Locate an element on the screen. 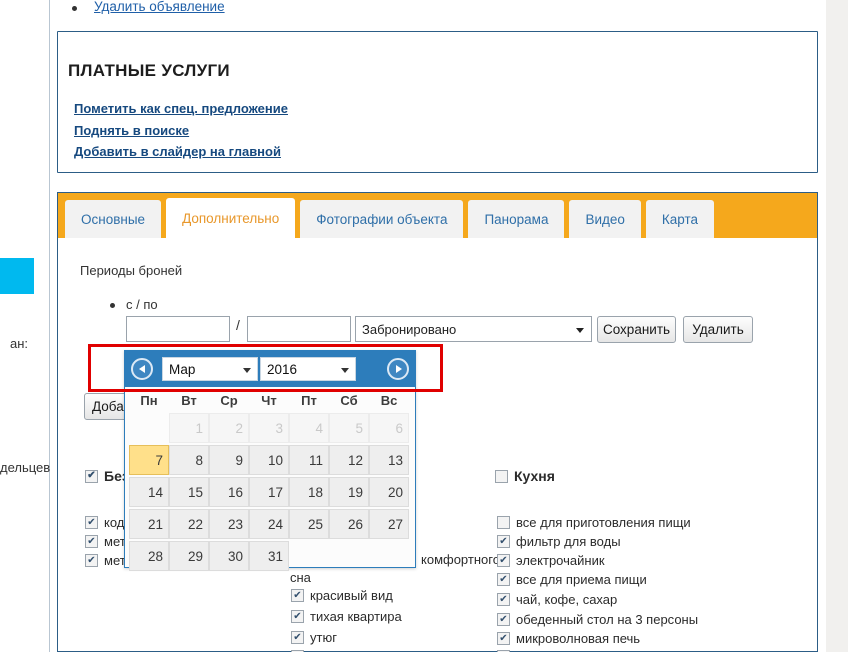  calendar-day-cell: 29 is located at coordinates (189, 556).